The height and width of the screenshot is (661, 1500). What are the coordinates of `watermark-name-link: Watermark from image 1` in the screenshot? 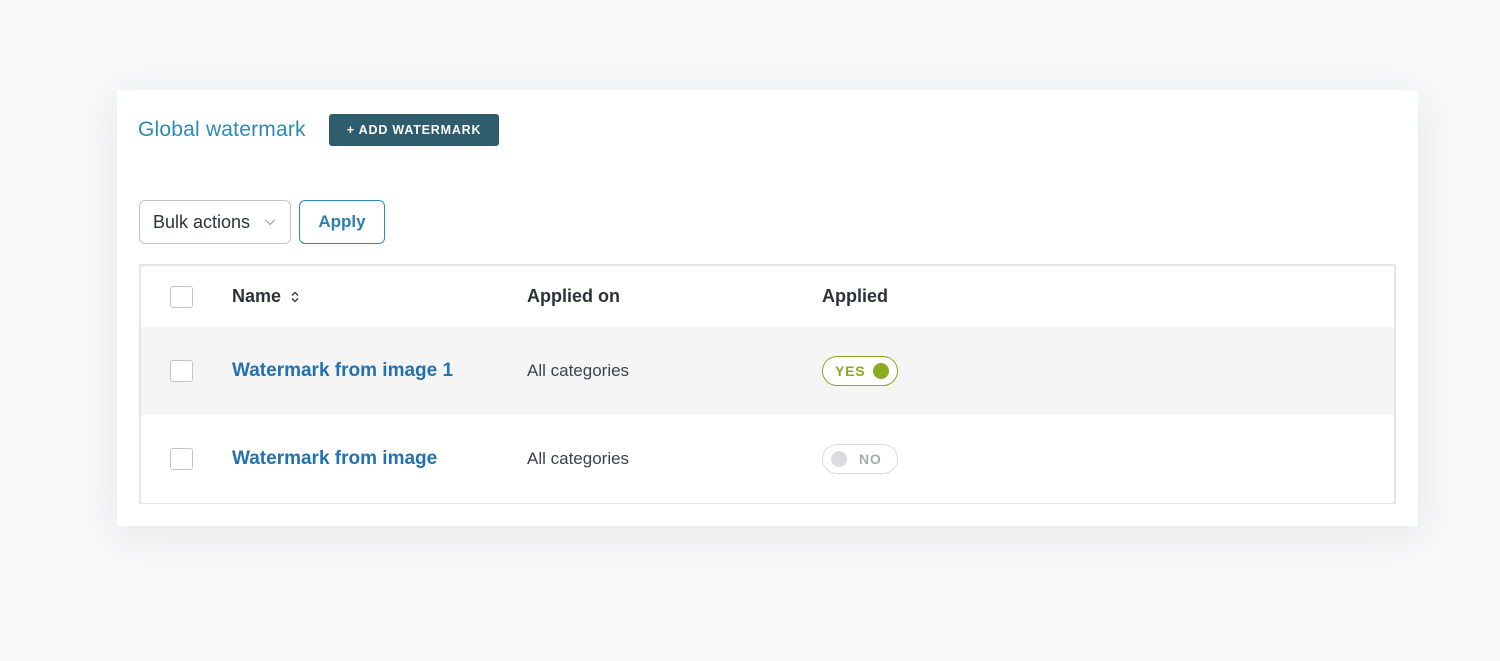 It's located at (342, 371).